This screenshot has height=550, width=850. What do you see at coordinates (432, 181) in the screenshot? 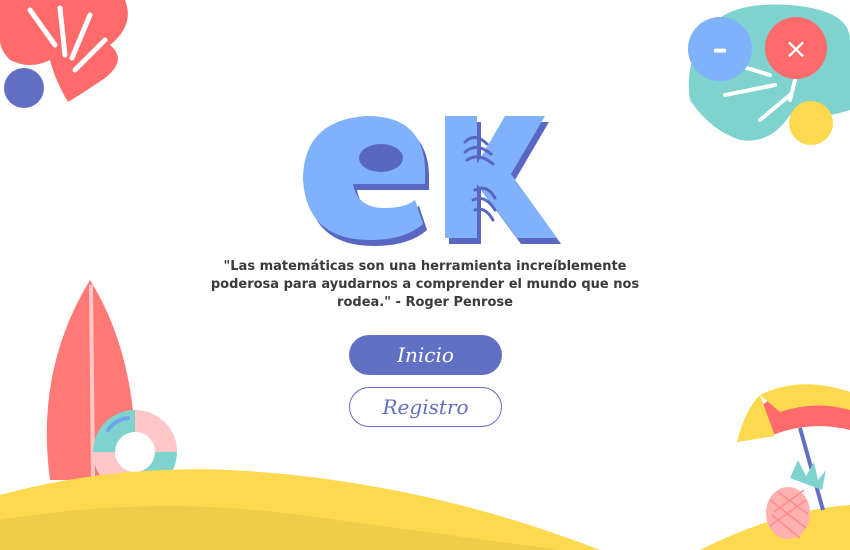
I see `ek-logo` at bounding box center [432, 181].